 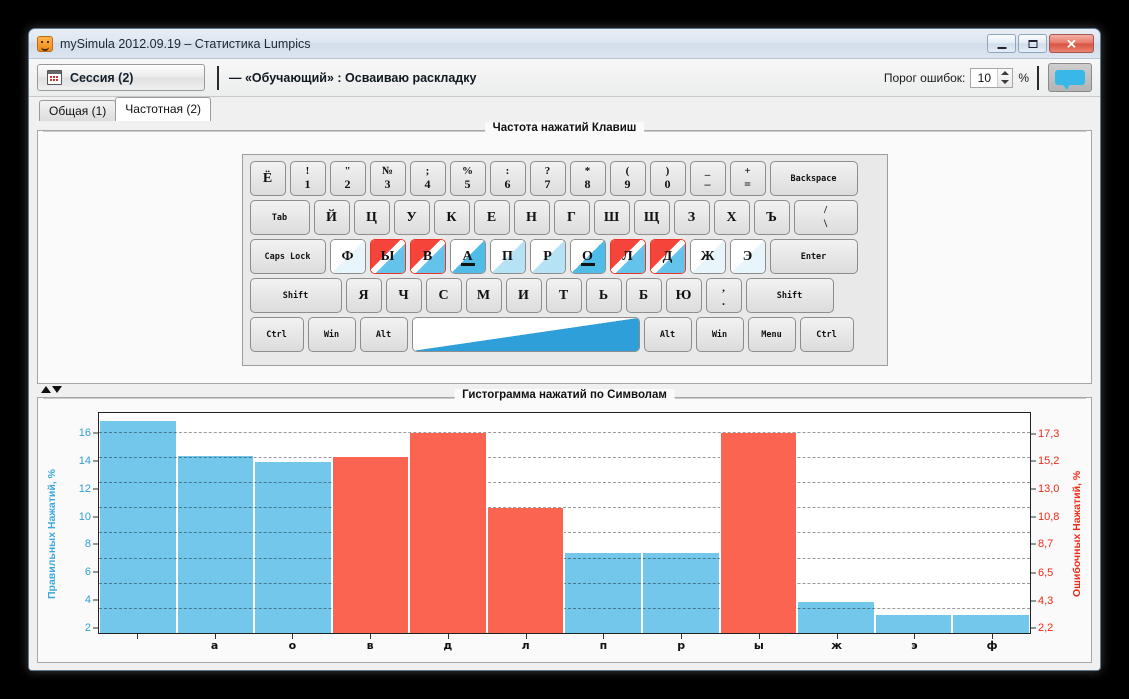 I want to click on error-threshold-input: 10, so click(x=984, y=78).